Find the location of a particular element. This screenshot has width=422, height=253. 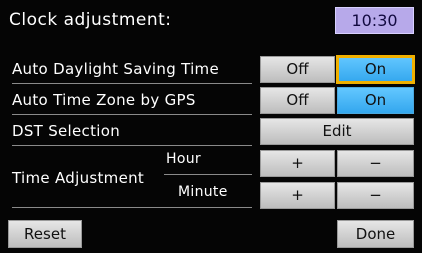

hour-plus-button: + is located at coordinates (297, 163).